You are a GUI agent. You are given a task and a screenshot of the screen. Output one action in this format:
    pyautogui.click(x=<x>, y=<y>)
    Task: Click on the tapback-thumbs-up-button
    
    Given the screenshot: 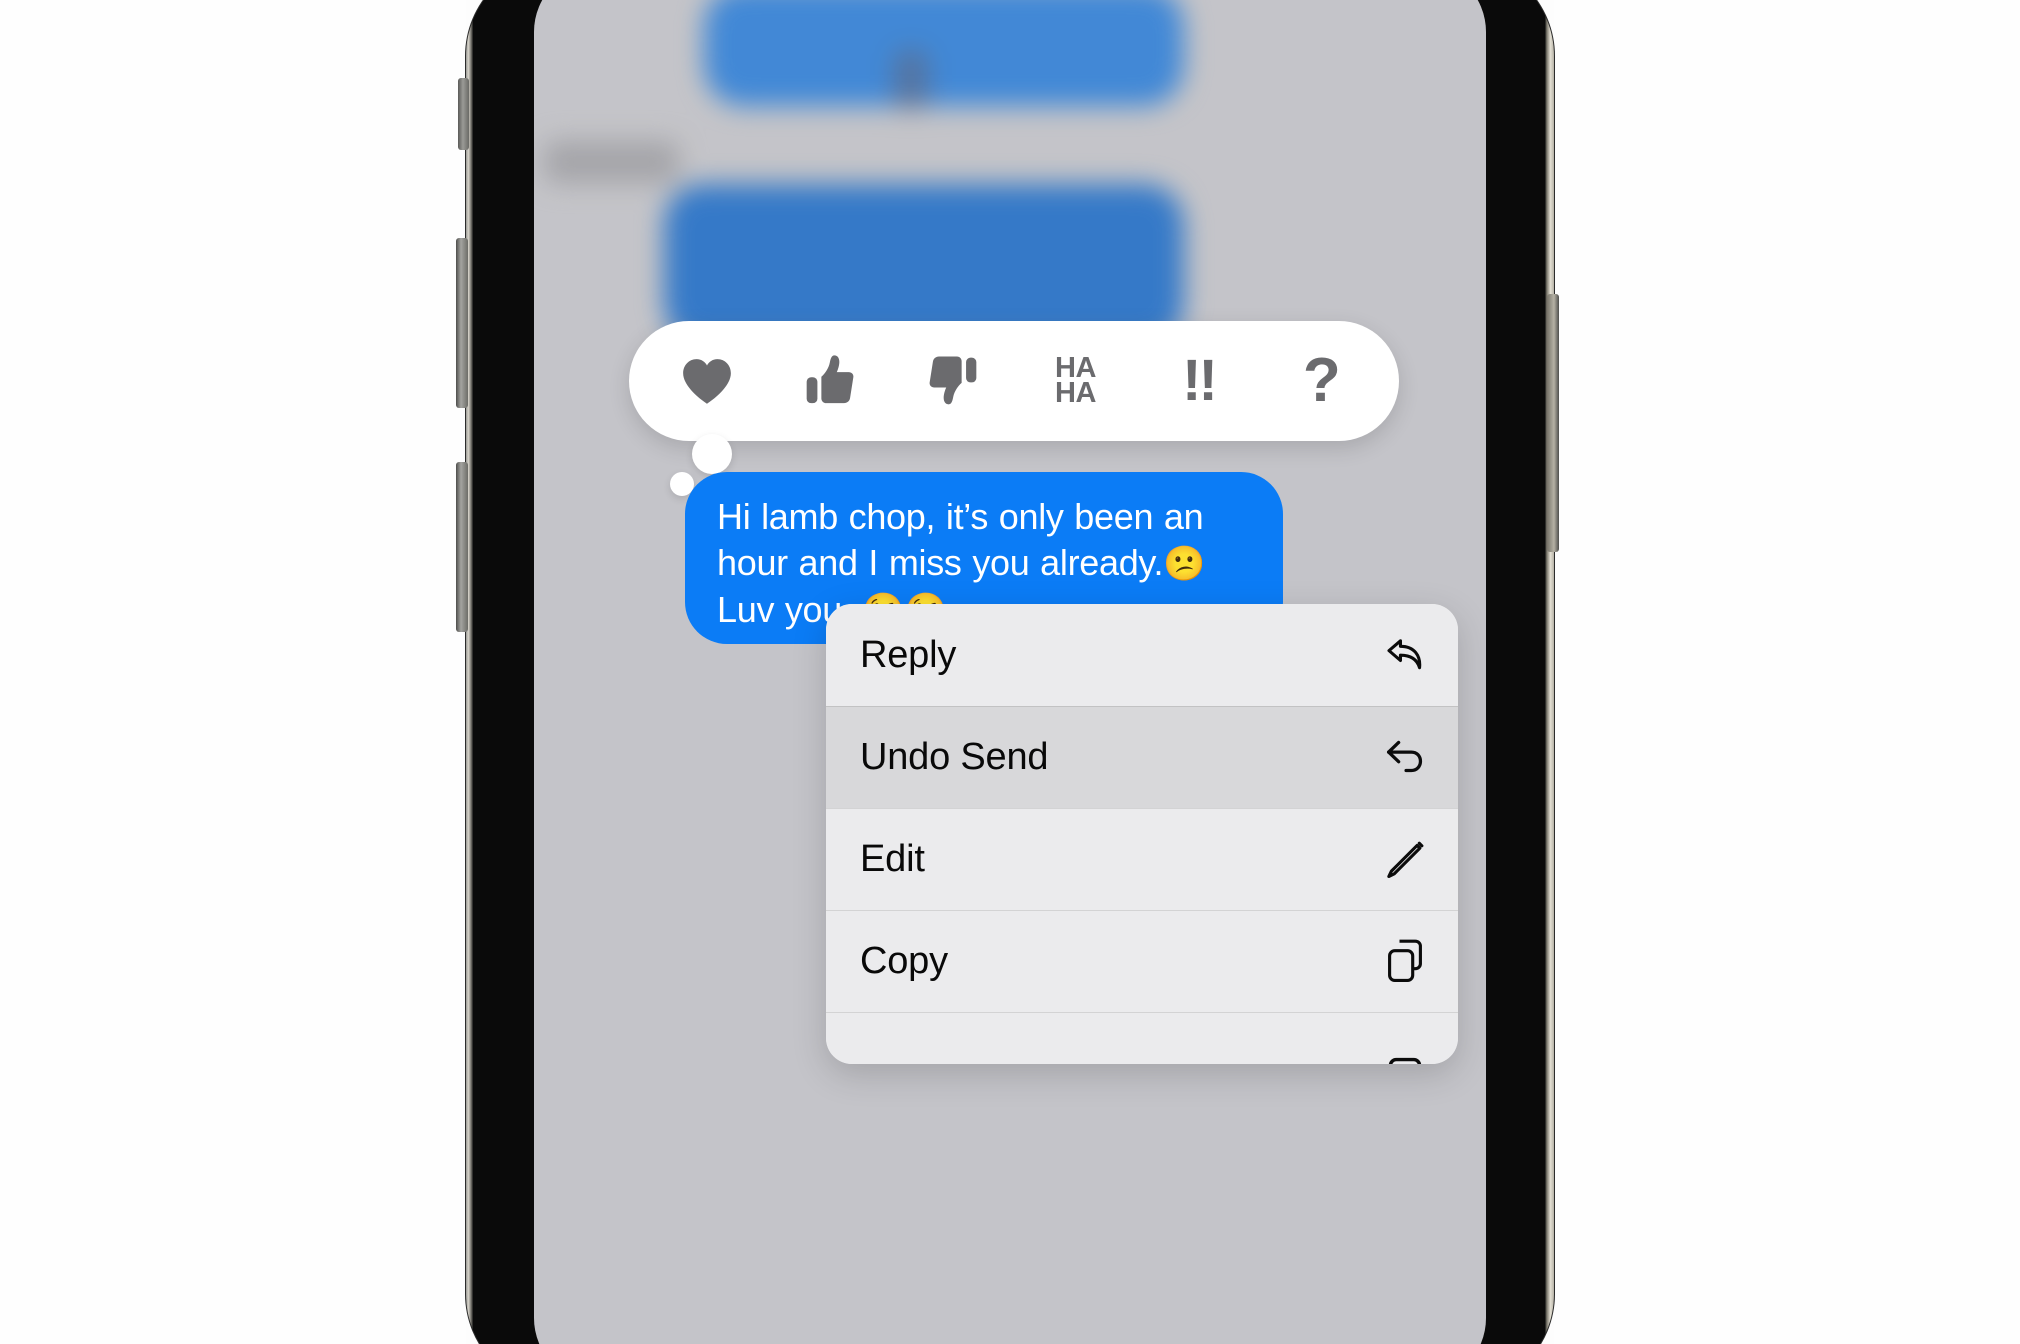 What is the action you would take?
    pyautogui.click(x=830, y=381)
    